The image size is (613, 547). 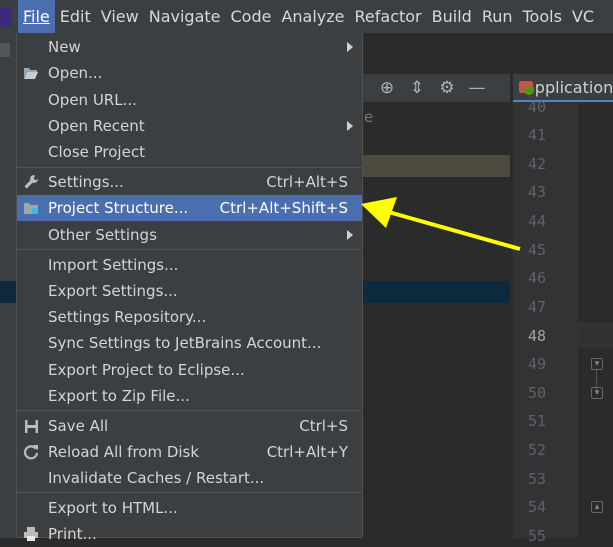 I want to click on line-number: 46, so click(x=537, y=278).